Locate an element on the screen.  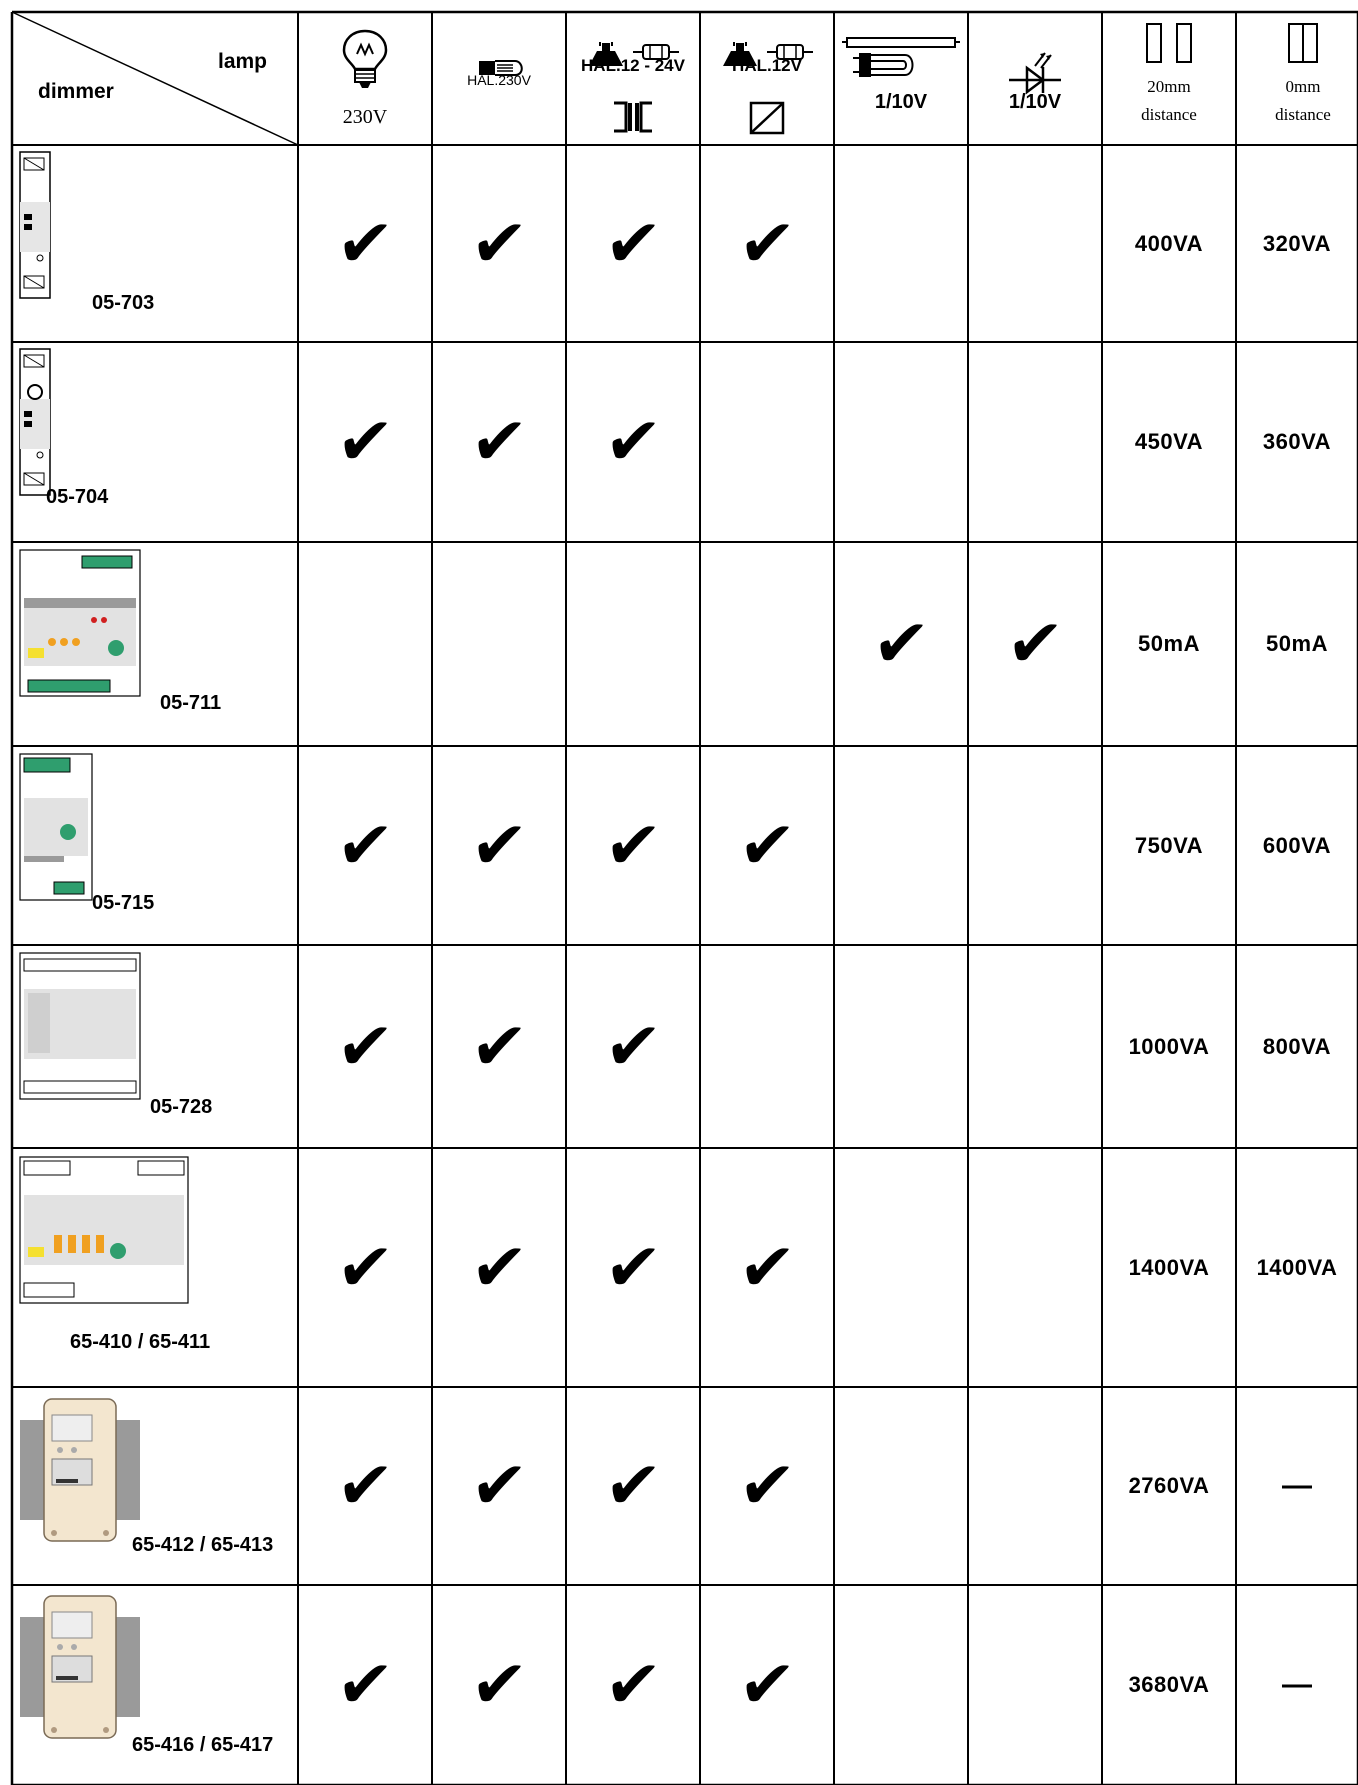
corner-lamp-label: lamp is located at coordinates (243, 61).